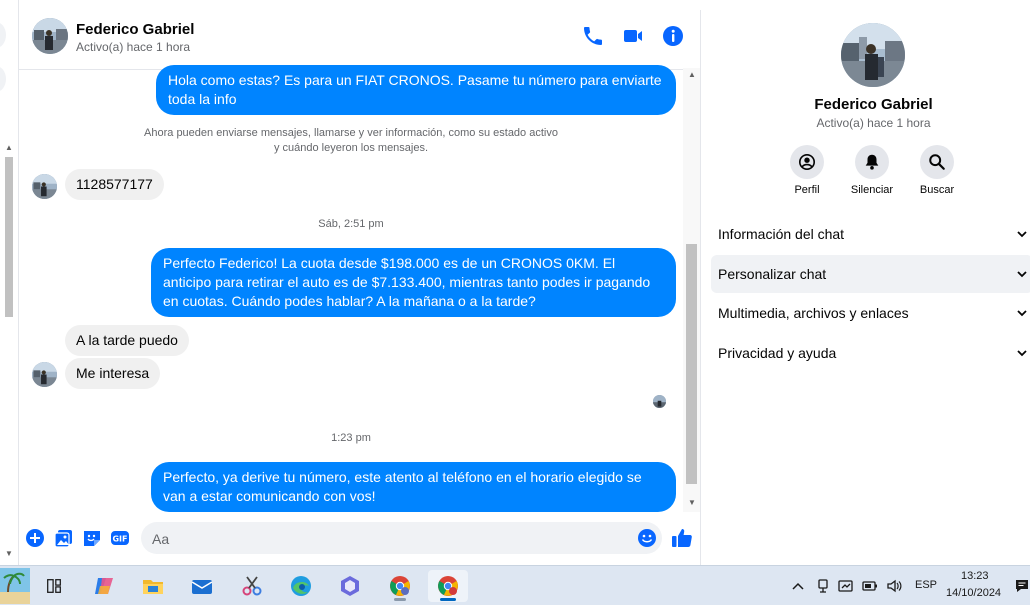 This screenshot has width=1030, height=605. What do you see at coordinates (515, 585) in the screenshot?
I see `taskbar: ESP 13:23 14/10/2024` at bounding box center [515, 585].